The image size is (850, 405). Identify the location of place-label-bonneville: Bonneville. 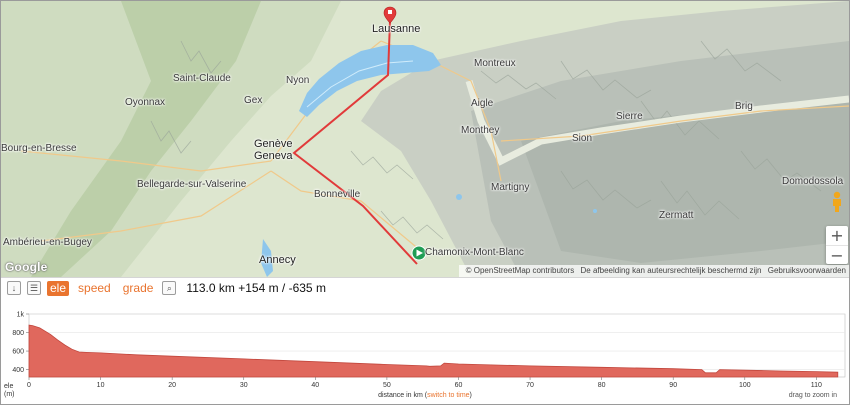
(337, 194).